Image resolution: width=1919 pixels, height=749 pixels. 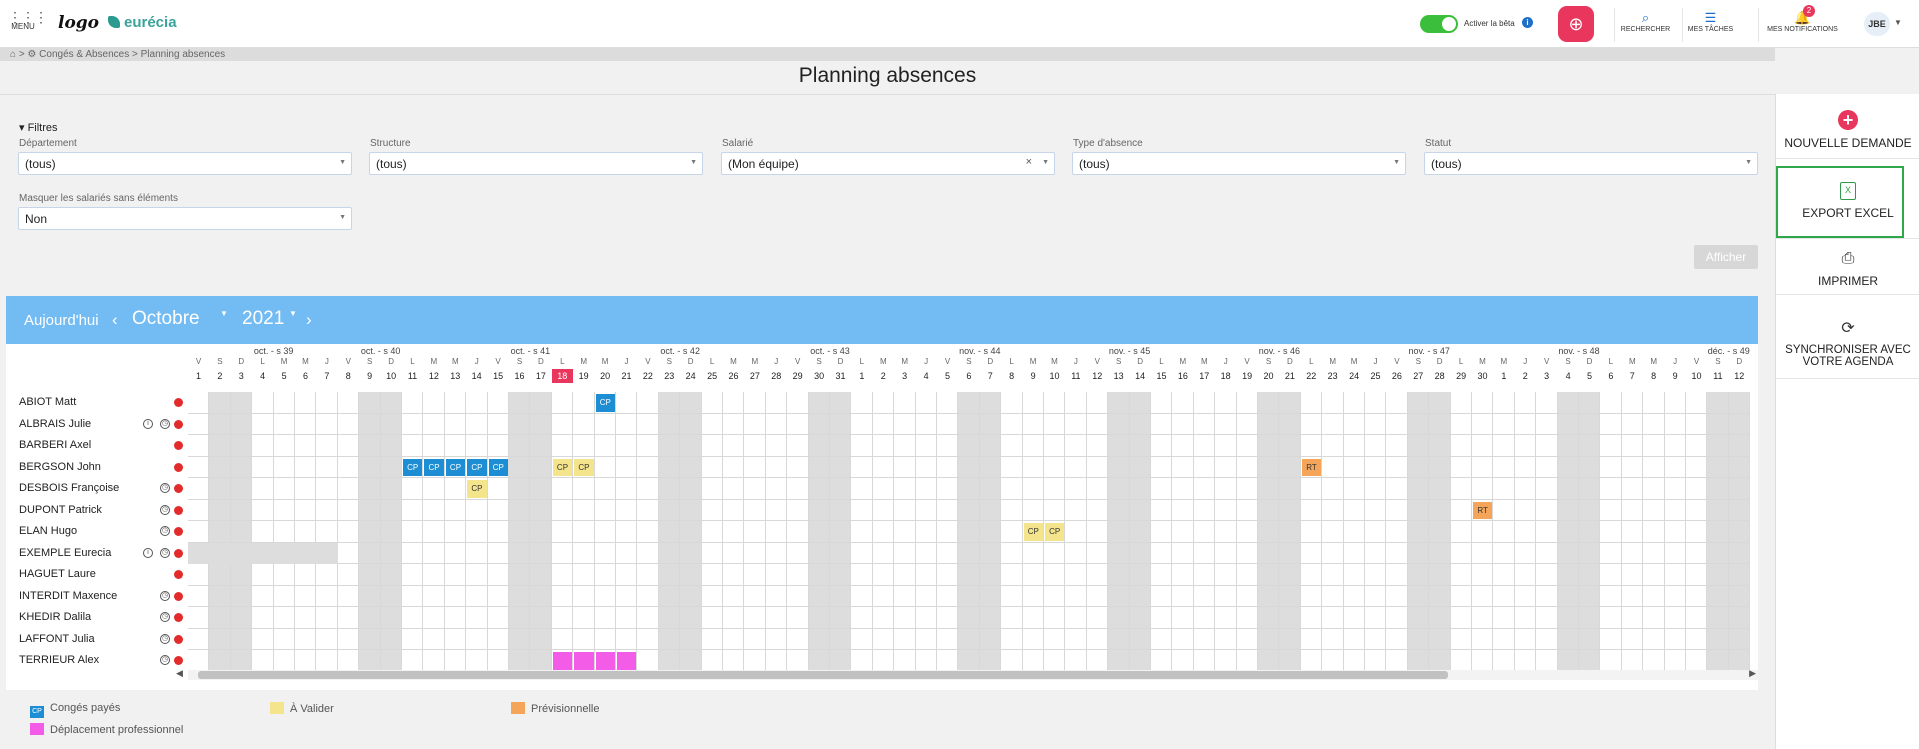 I want to click on employee-name: TERRIEUR Alex, so click(x=59, y=660).